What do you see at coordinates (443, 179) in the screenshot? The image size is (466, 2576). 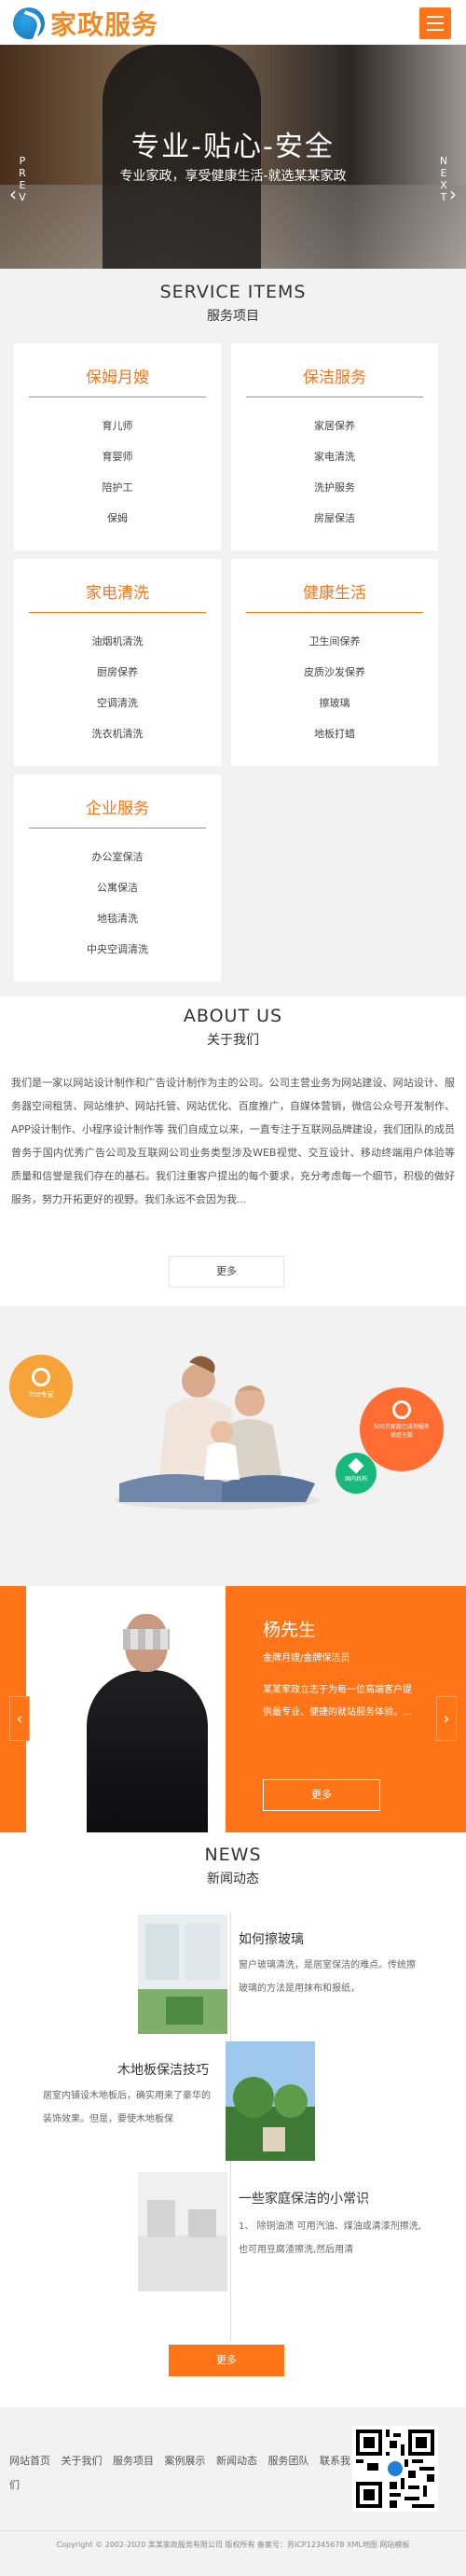 I see `next-letters: NEXT` at bounding box center [443, 179].